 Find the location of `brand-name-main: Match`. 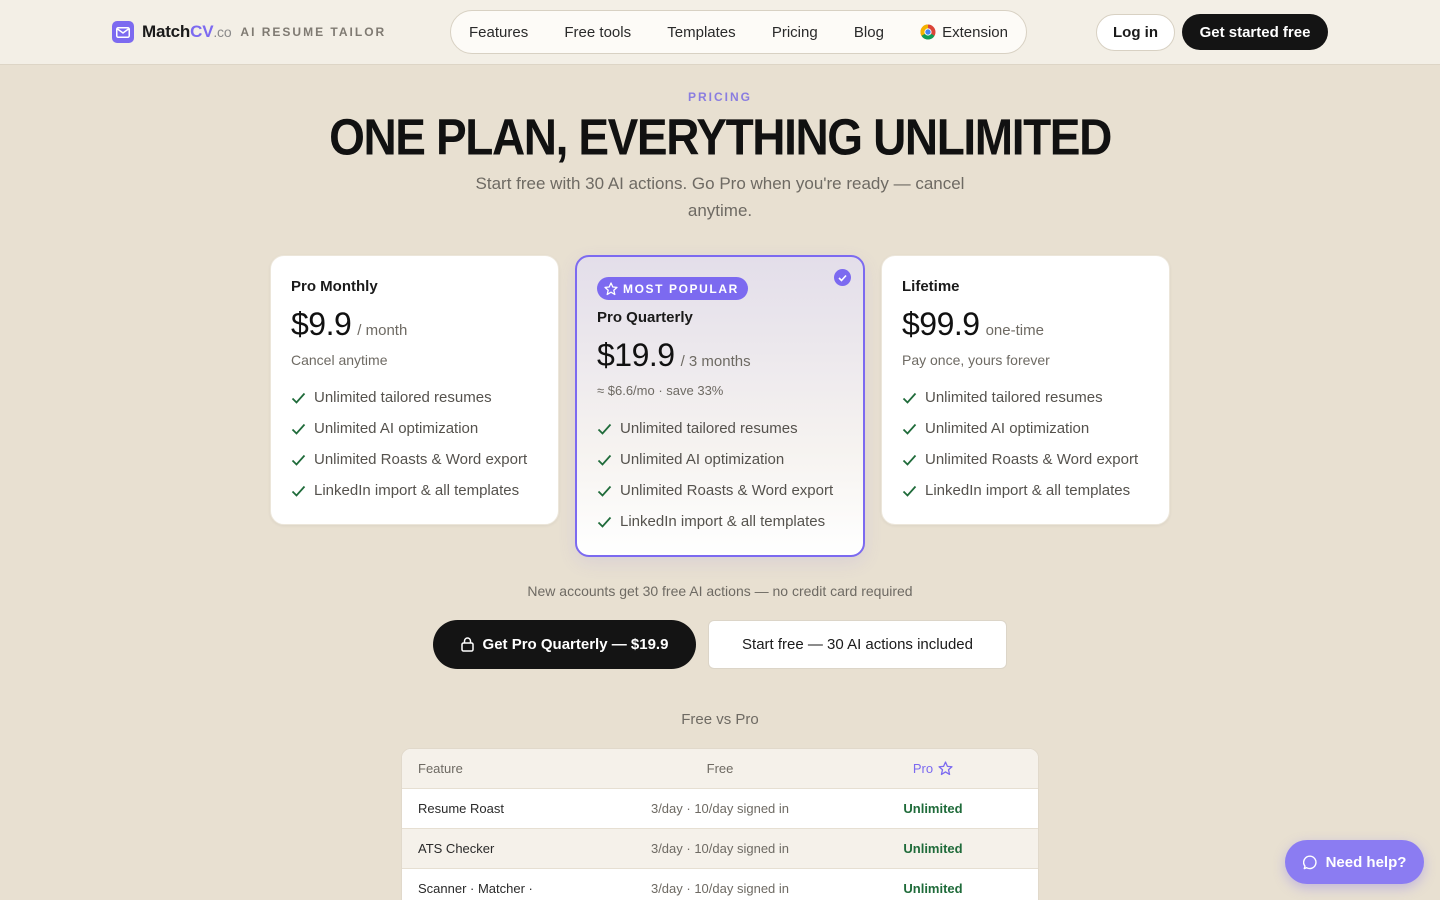

brand-name-main: Match is located at coordinates (166, 31).